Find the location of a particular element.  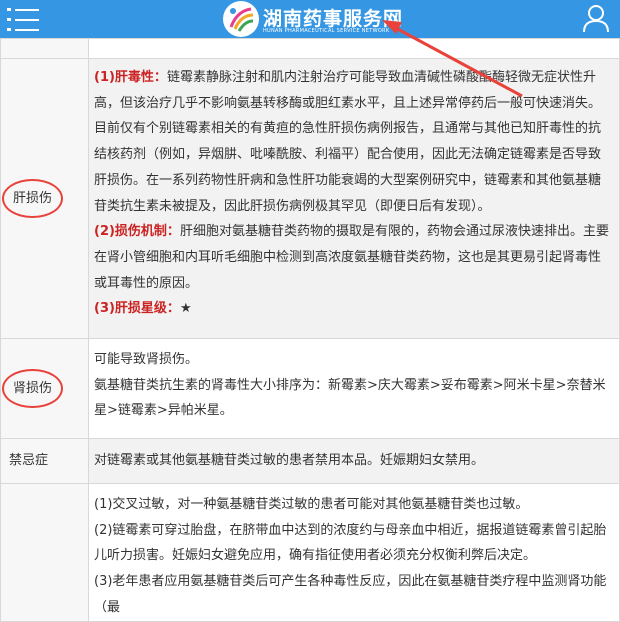

liver-heading-1: (1)肝毒性： is located at coordinates (130, 77).